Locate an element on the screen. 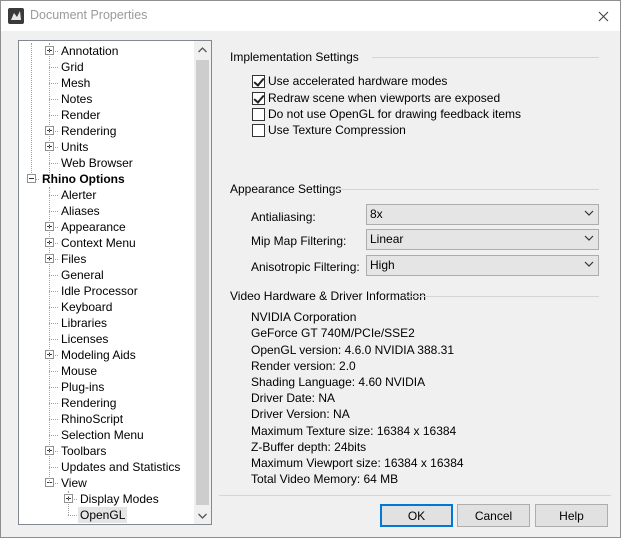  tree-item: Modeling Aids is located at coordinates (107, 355).